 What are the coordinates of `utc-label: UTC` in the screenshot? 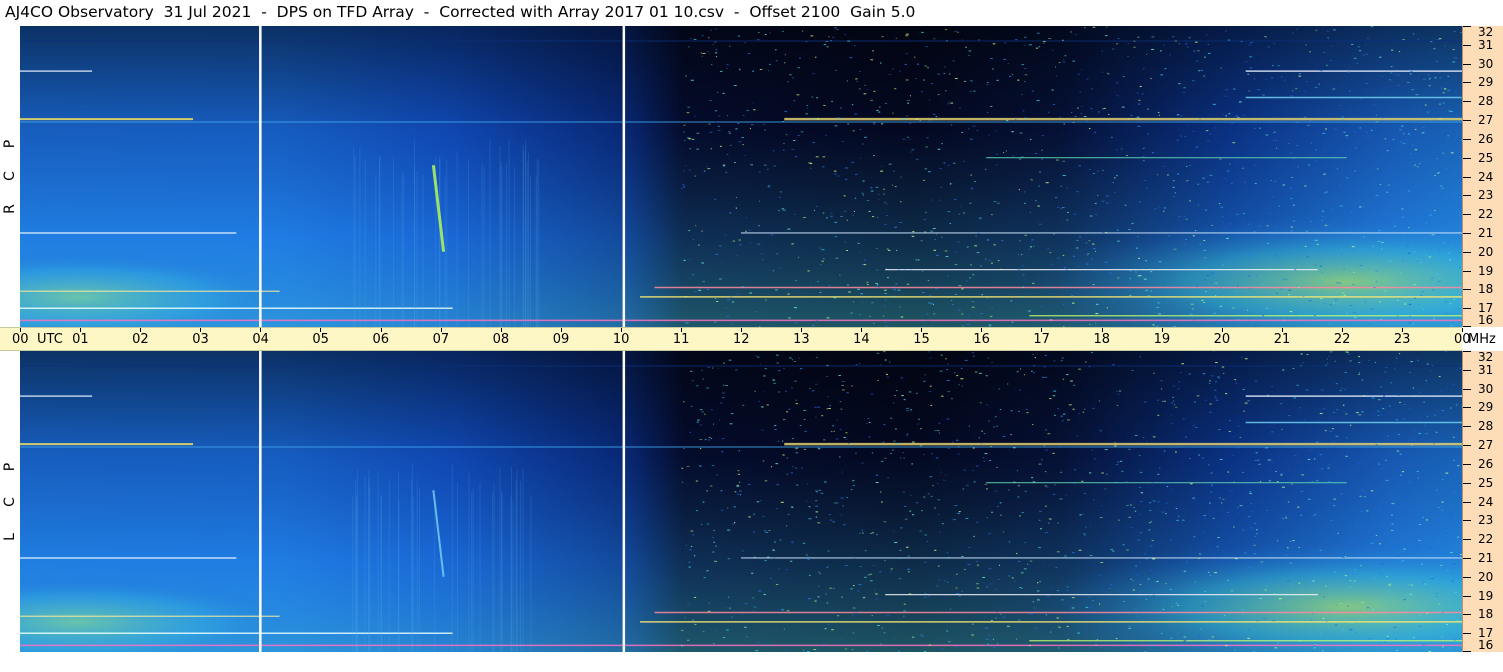 It's located at (50, 339).